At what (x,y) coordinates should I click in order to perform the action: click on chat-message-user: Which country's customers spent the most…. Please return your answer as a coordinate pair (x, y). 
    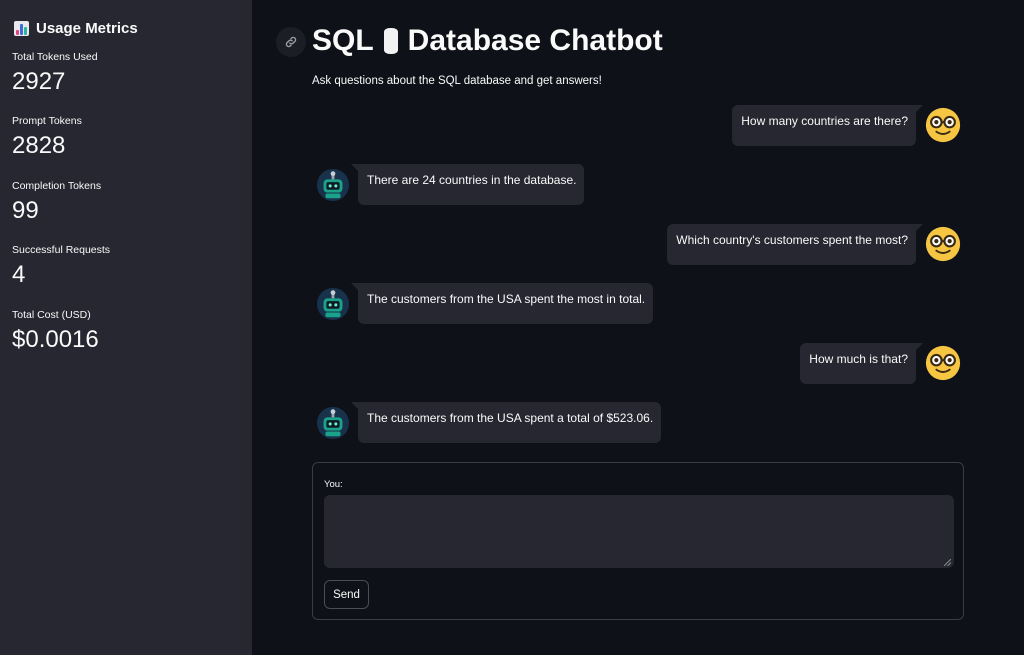
    Looking at the image, I should click on (814, 245).